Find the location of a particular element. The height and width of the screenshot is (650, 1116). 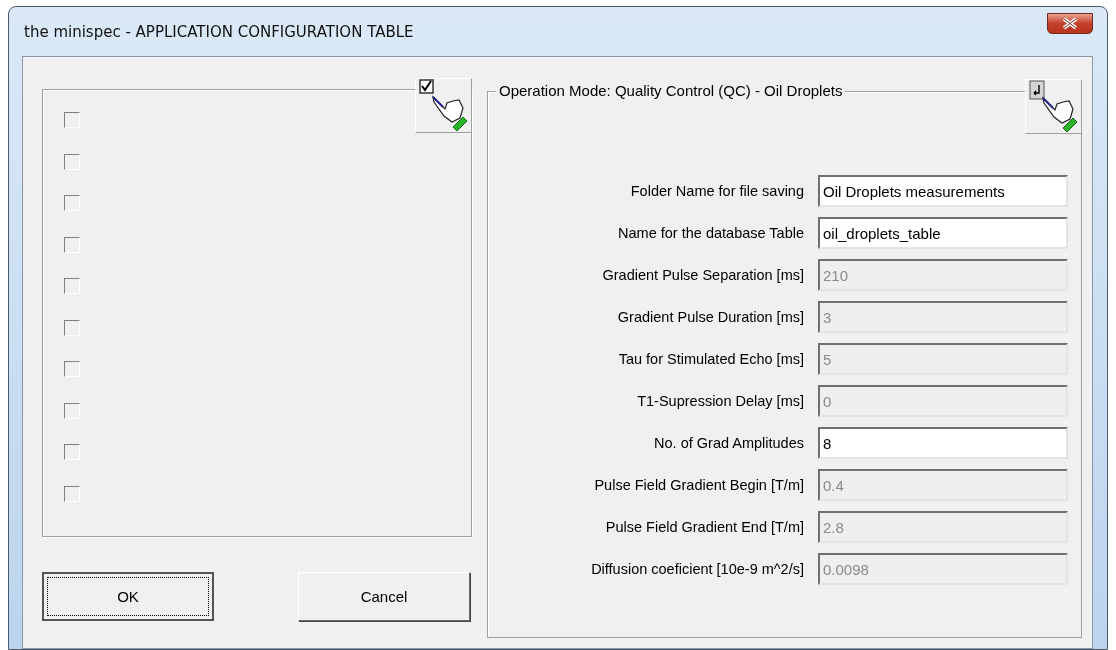

text-field: oil_droplets_table is located at coordinates (943, 233).